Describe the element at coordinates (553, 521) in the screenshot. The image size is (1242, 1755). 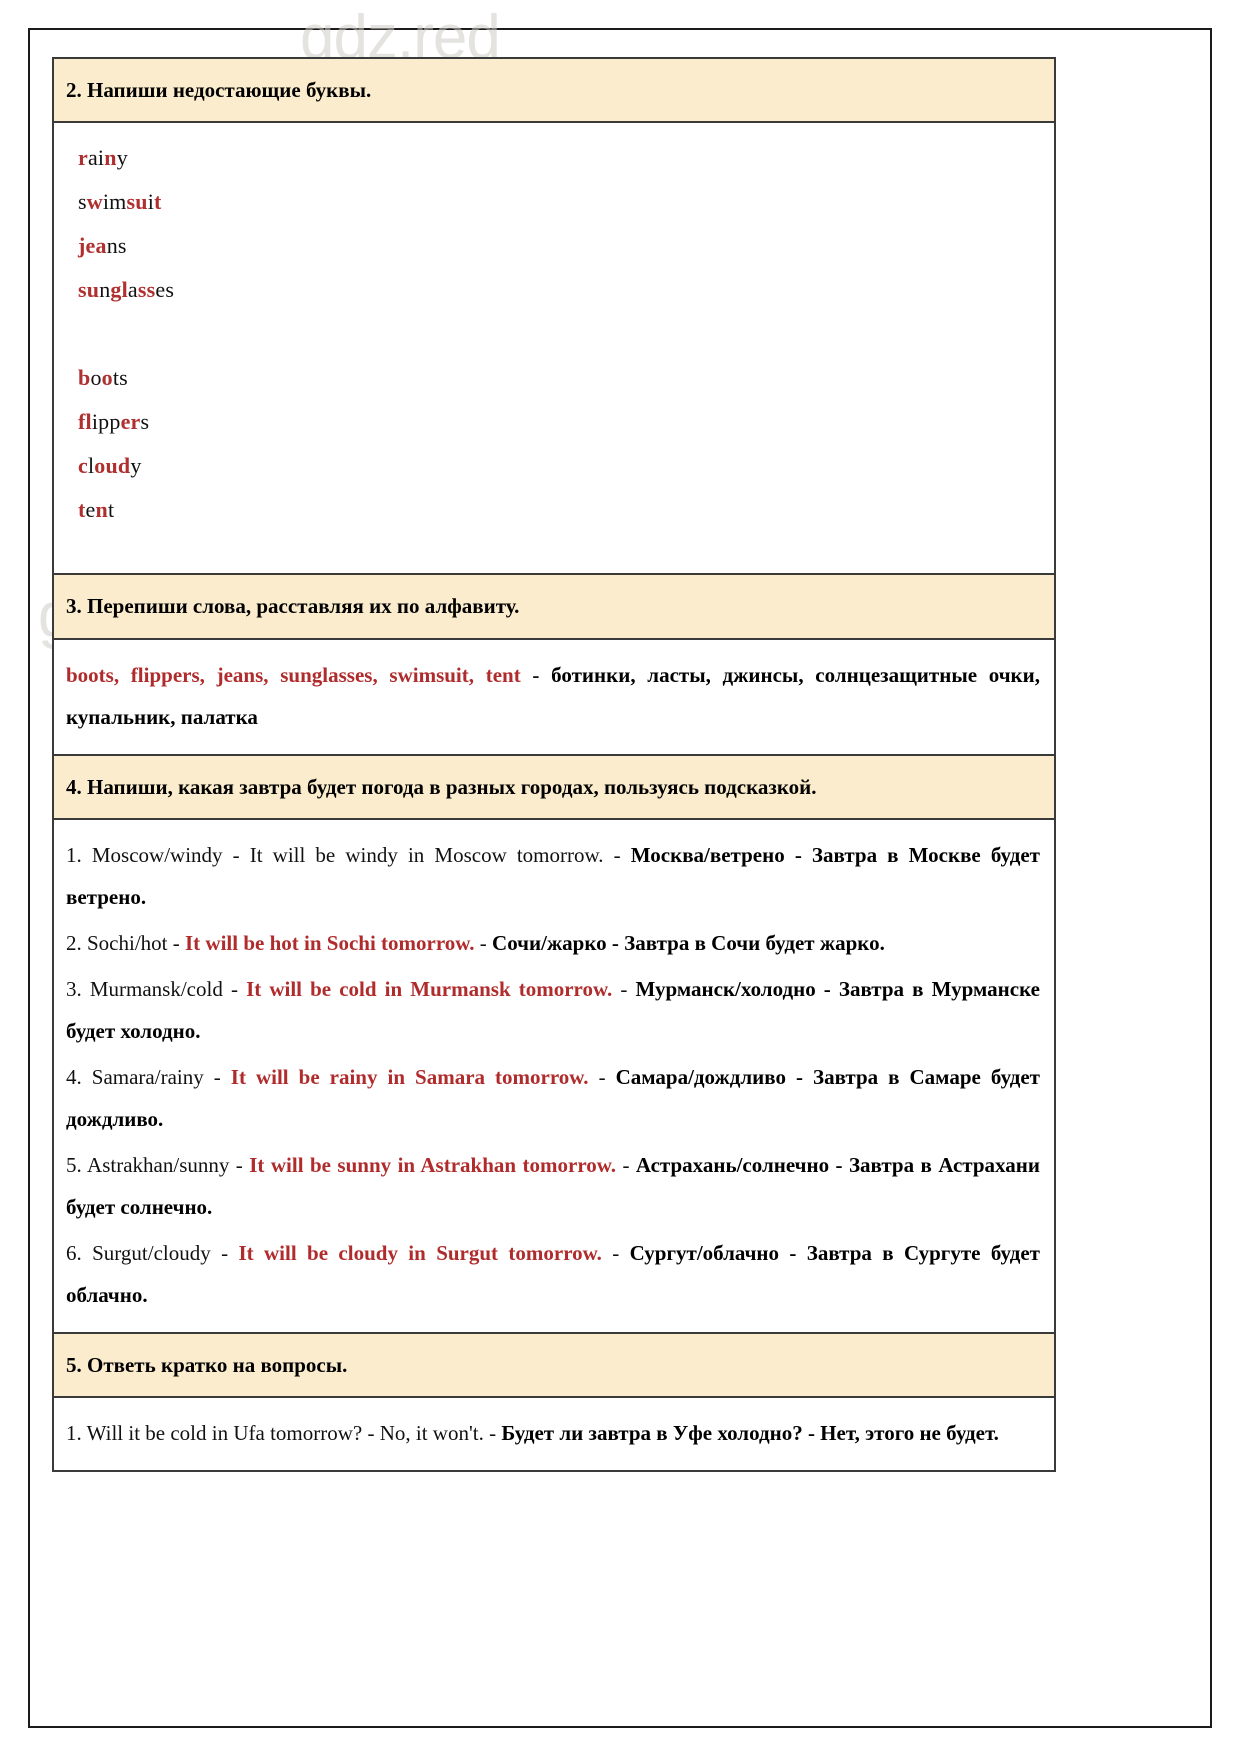
I see `word-entry: tent` at that location.